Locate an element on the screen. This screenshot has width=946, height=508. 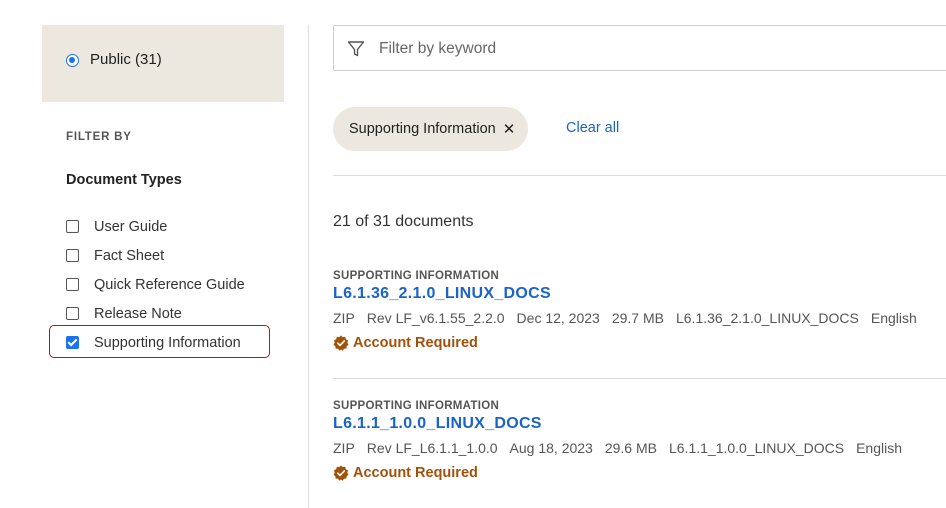
document-size: 29.6 MB is located at coordinates (630, 448).